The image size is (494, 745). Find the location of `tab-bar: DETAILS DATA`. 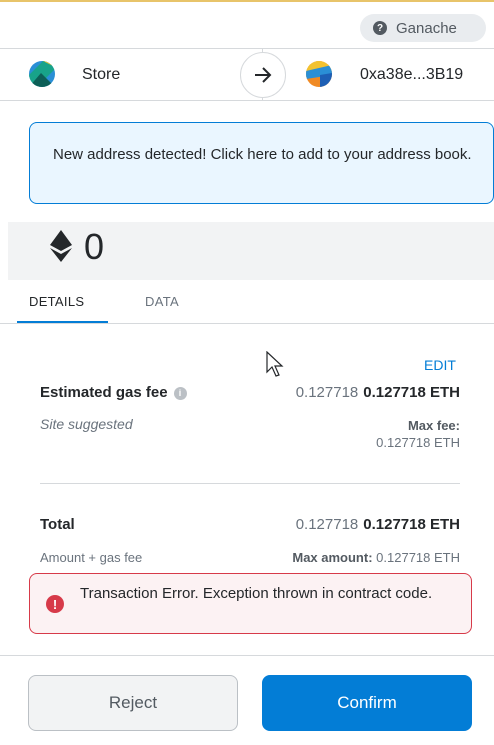

tab-bar: DETAILS DATA is located at coordinates (247, 304).